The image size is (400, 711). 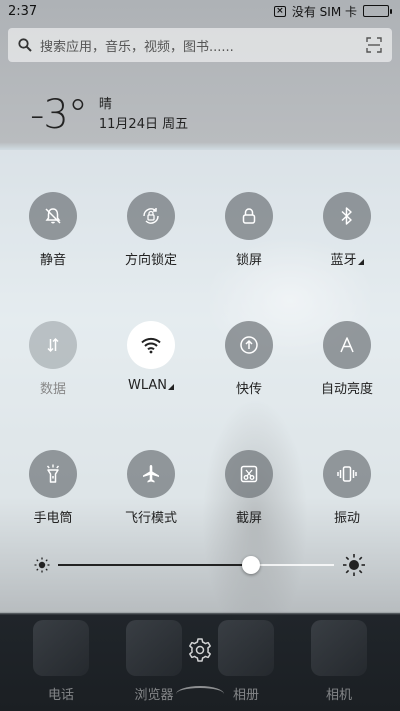 I want to click on settings-button, so click(x=200, y=650).